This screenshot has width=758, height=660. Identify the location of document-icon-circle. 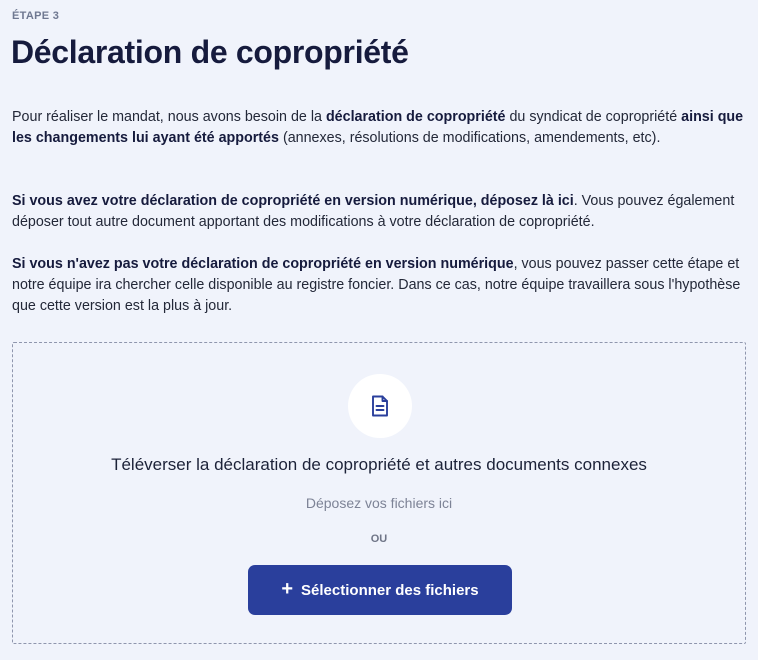
(380, 406).